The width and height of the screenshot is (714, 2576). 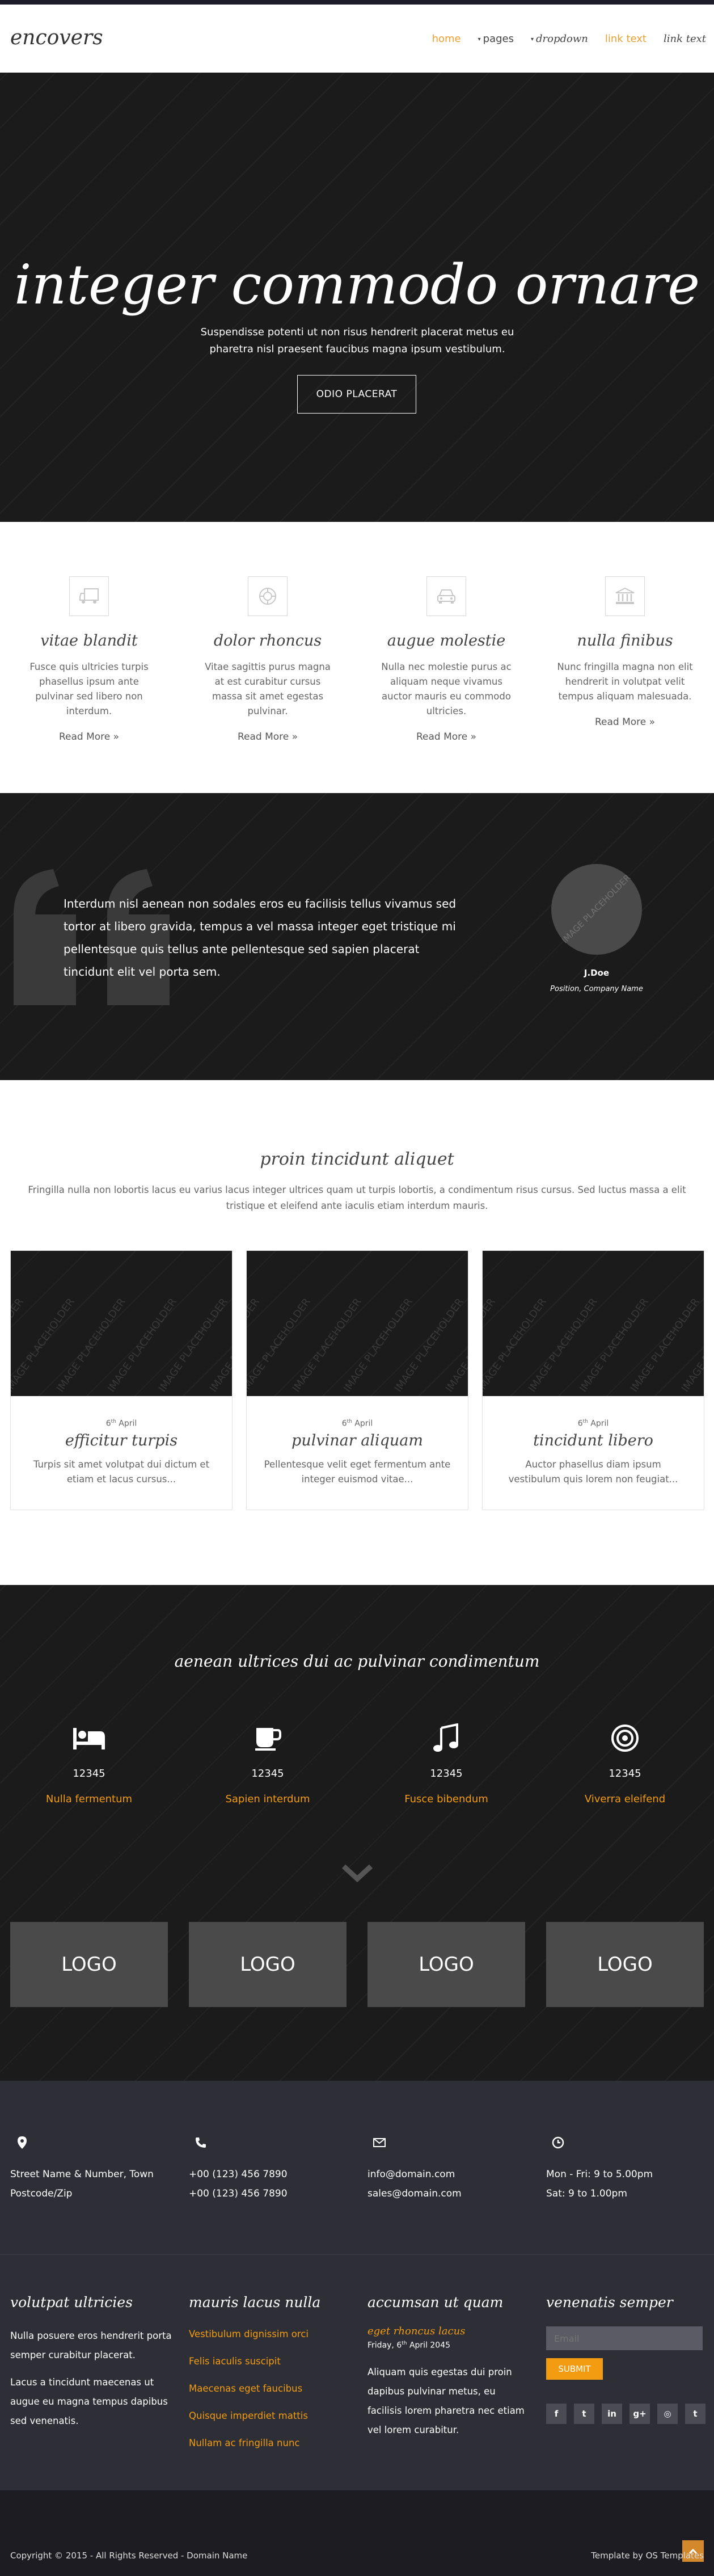 I want to click on footer-link: Vestibulum dignissim orci, so click(x=271, y=2334).